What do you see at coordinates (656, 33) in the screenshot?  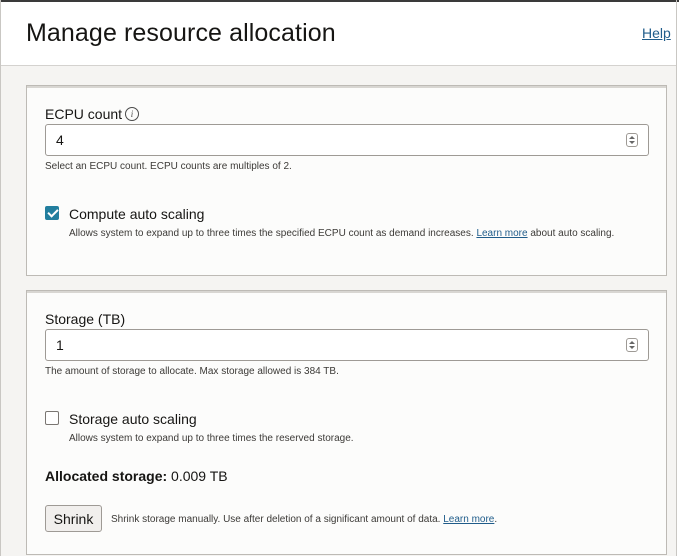 I see `help-link: Help` at bounding box center [656, 33].